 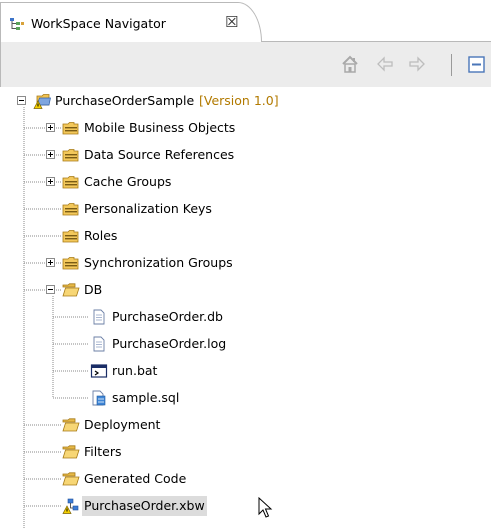 I want to click on close-icon: ☒, so click(x=231, y=22).